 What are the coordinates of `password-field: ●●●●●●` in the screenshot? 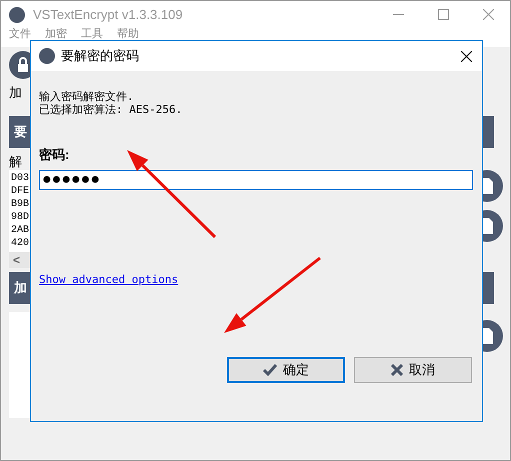 It's located at (256, 180).